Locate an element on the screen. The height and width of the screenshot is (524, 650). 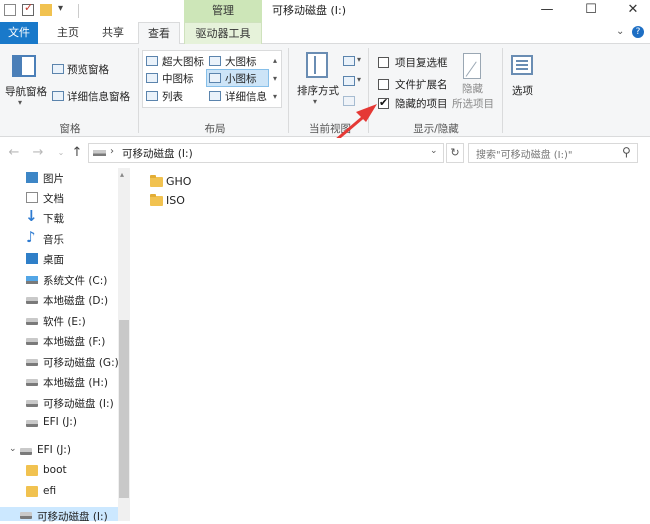
breadcrumb-chevron-icon: › is located at coordinates (112, 151).